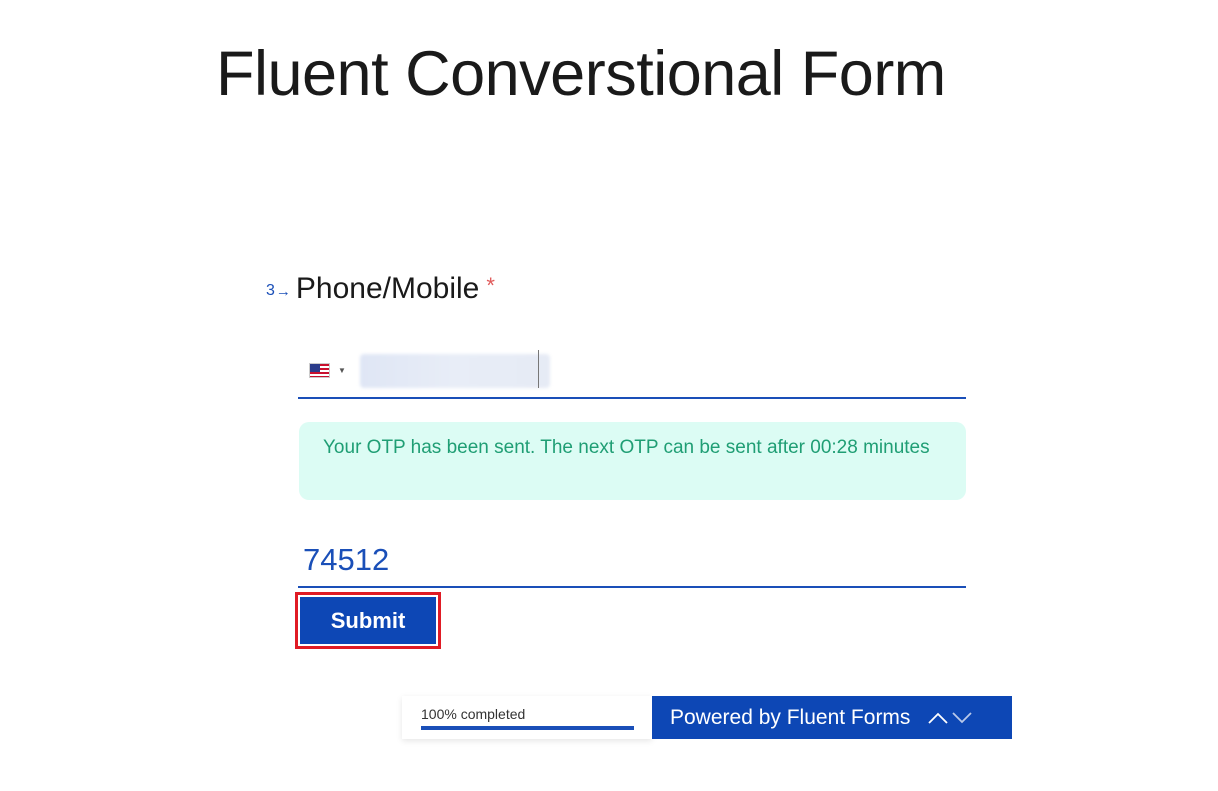  What do you see at coordinates (490, 285) in the screenshot?
I see `required-mark: *` at bounding box center [490, 285].